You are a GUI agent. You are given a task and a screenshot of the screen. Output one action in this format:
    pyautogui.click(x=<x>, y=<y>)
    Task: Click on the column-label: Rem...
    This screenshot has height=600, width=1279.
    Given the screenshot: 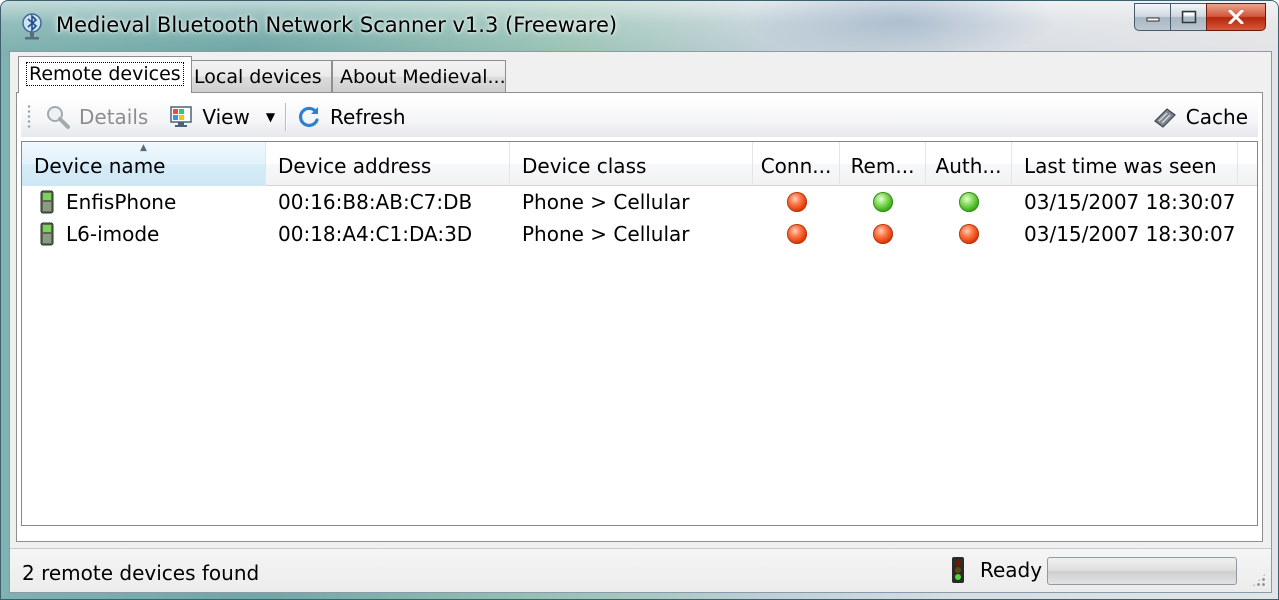 What is the action you would take?
    pyautogui.click(x=882, y=166)
    